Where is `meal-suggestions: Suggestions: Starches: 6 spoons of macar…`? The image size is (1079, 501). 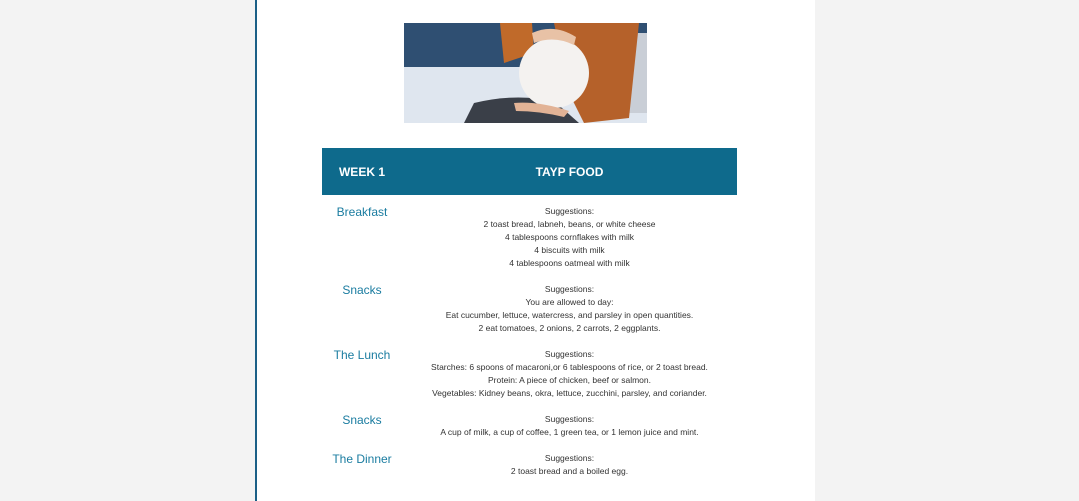 meal-suggestions: Suggestions: Starches: 6 spoons of macar… is located at coordinates (569, 373).